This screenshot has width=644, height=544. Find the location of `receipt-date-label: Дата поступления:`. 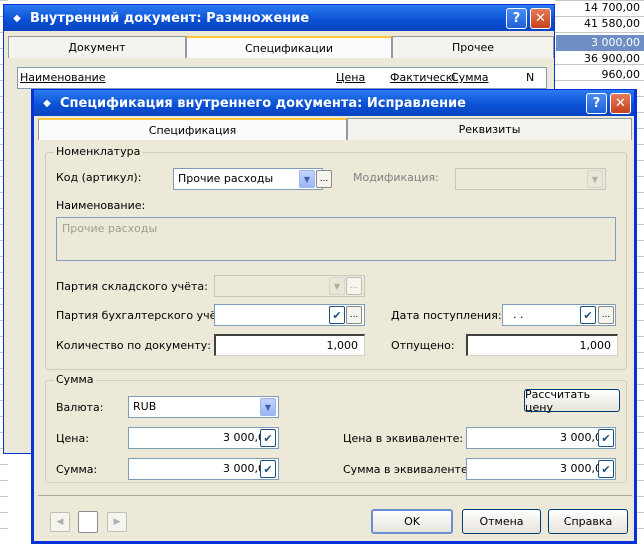

receipt-date-label: Дата поступления: is located at coordinates (446, 315).